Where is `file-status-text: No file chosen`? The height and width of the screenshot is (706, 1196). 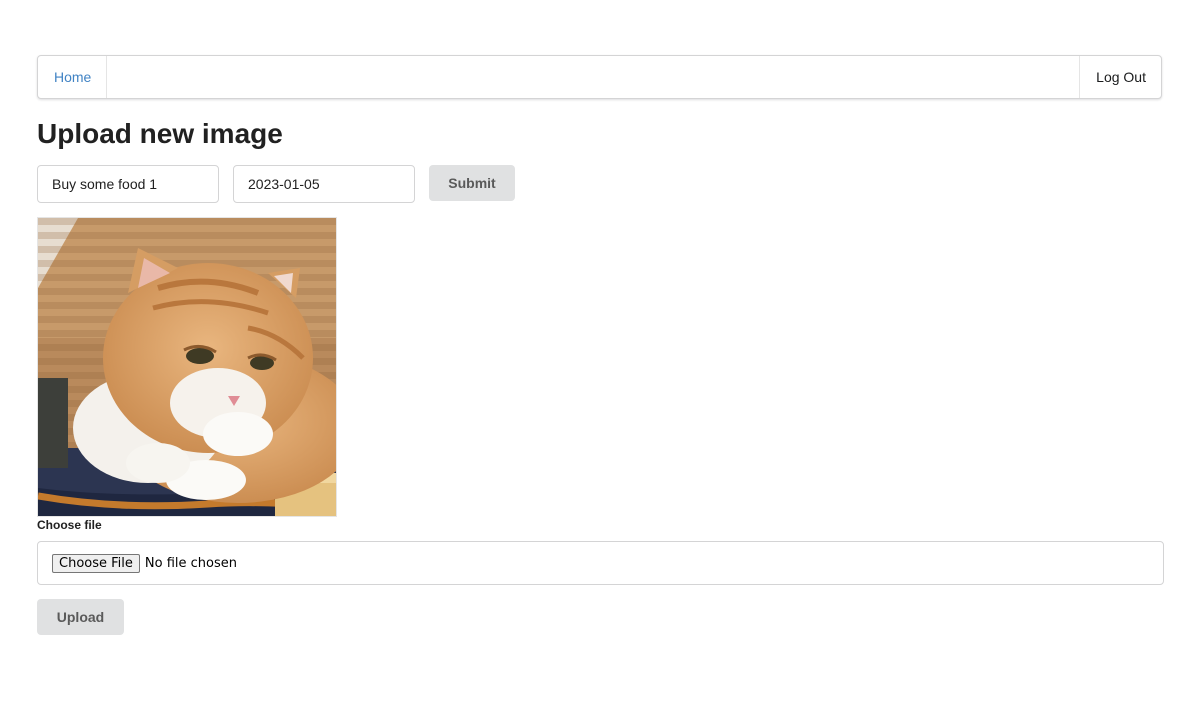
file-status-text: No file chosen is located at coordinates (190, 563).